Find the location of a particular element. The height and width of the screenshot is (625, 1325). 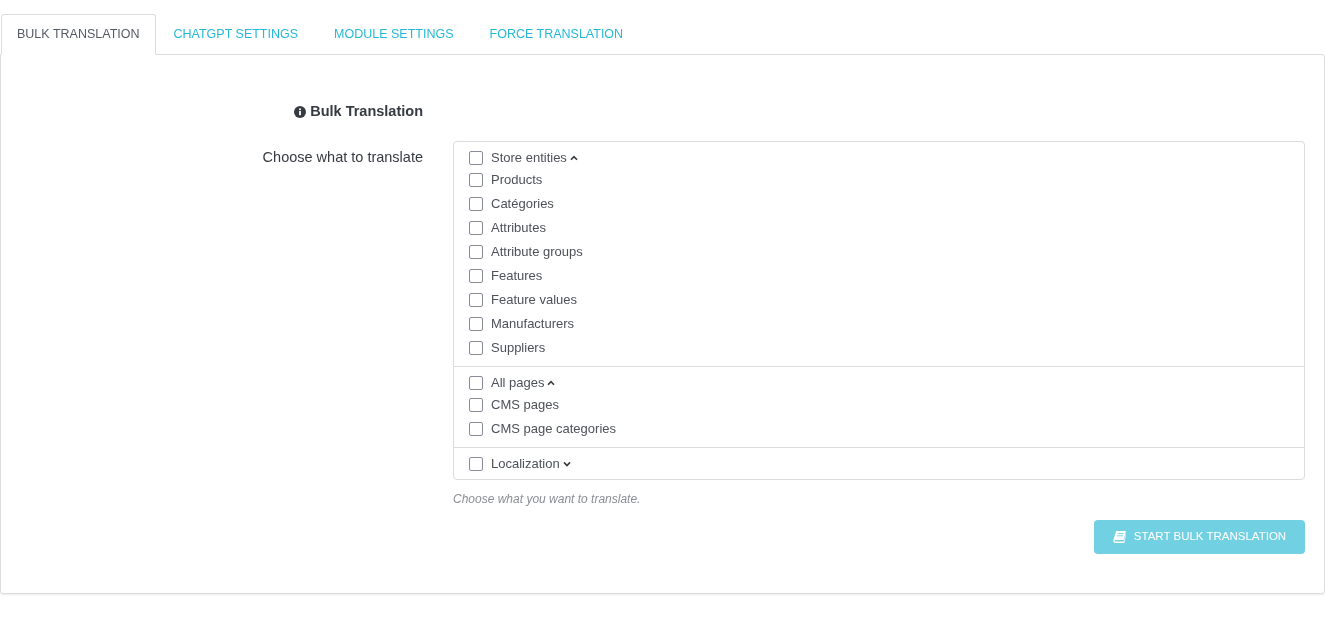

checkbox-label: Suppliers is located at coordinates (518, 348).